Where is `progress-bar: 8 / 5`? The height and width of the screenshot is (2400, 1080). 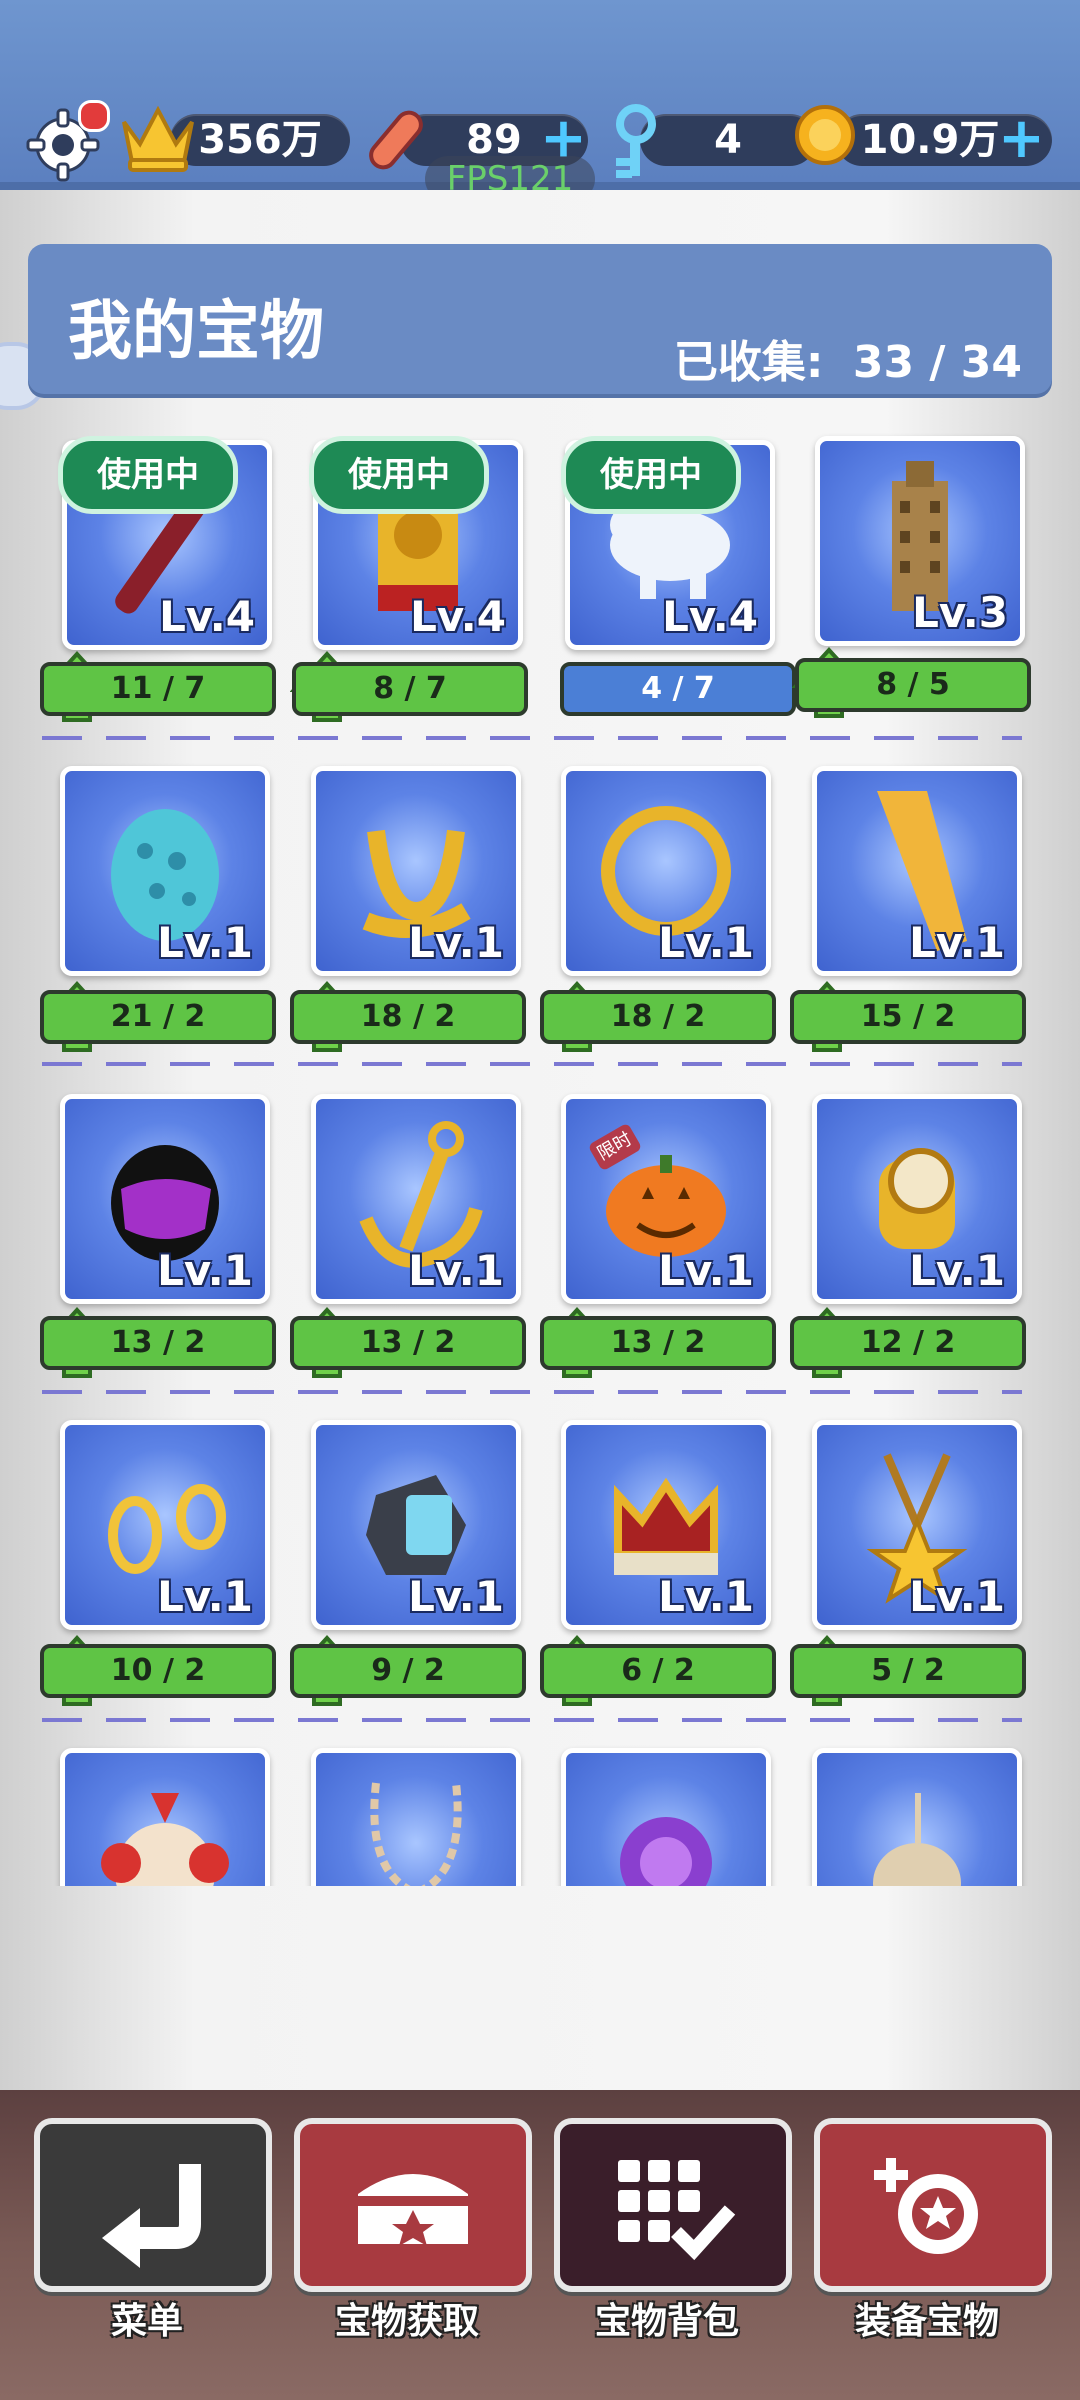
progress-bar: 8 / 5 is located at coordinates (913, 685).